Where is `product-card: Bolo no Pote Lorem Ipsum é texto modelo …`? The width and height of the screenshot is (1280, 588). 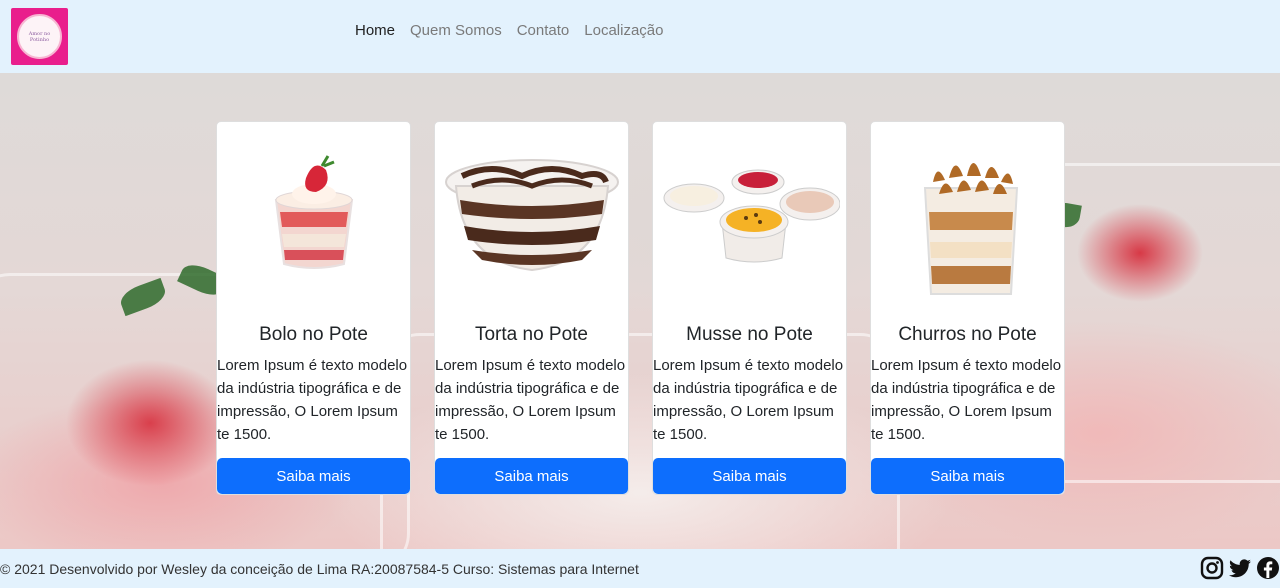 product-card: Bolo no Pote Lorem Ipsum é texto modelo … is located at coordinates (313, 308).